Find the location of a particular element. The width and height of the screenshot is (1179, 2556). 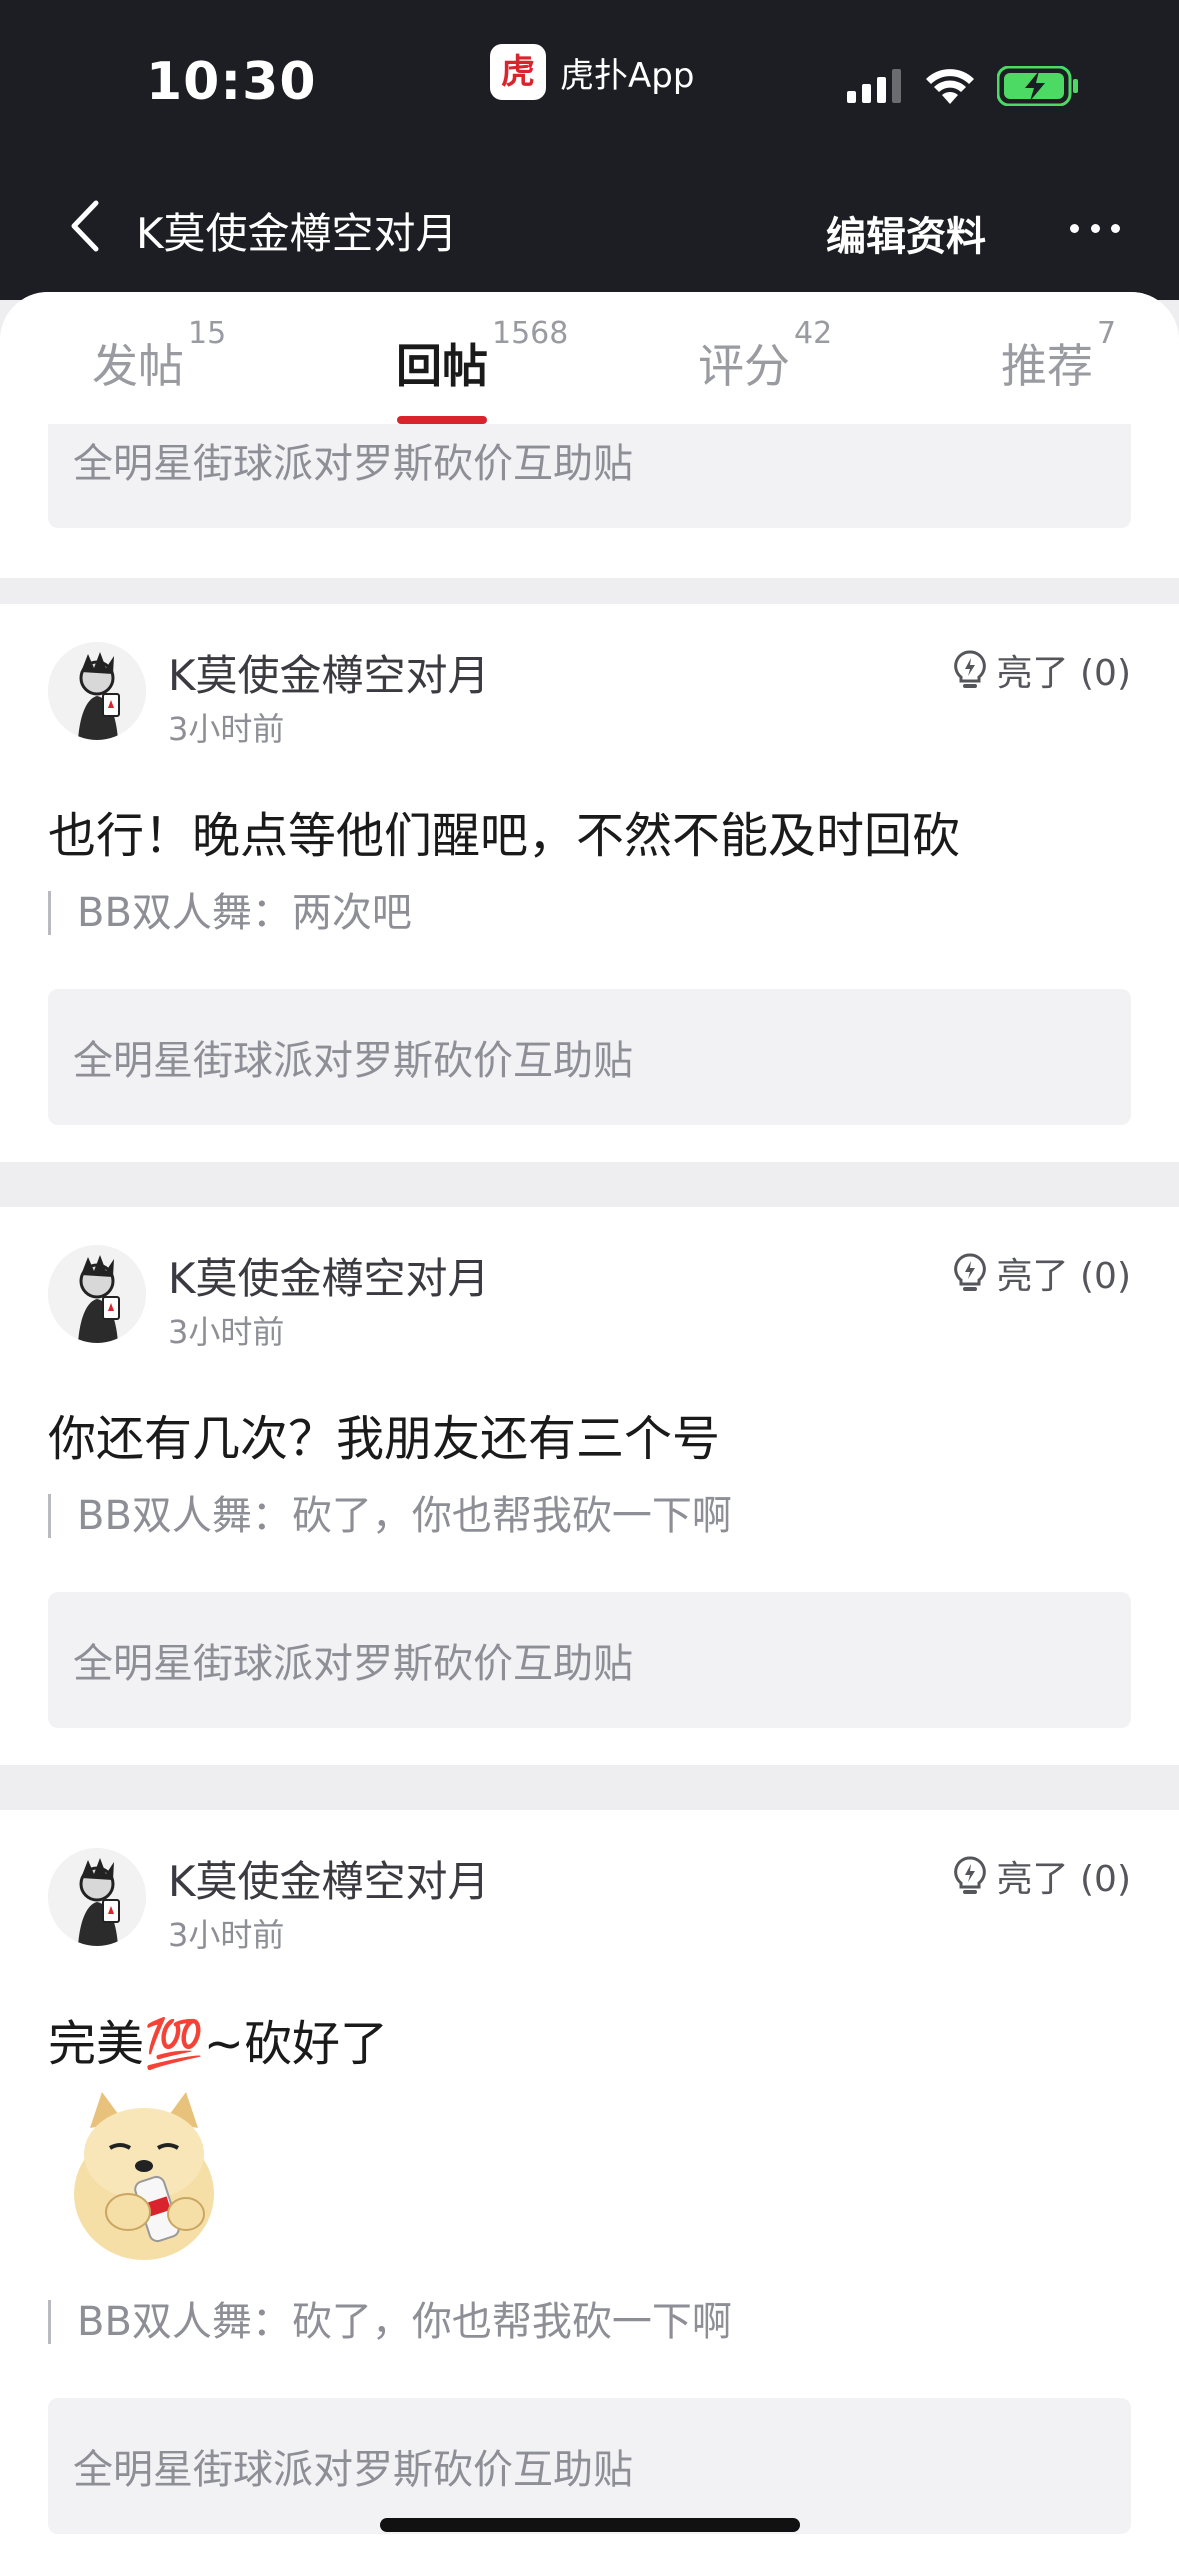

edit-profile-button: 编辑资料 is located at coordinates (906, 233).